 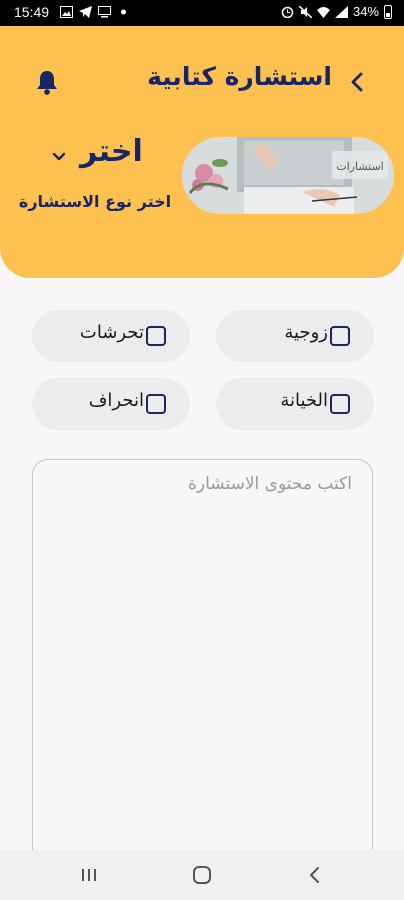 I want to click on telegram-icon, so click(x=85, y=12).